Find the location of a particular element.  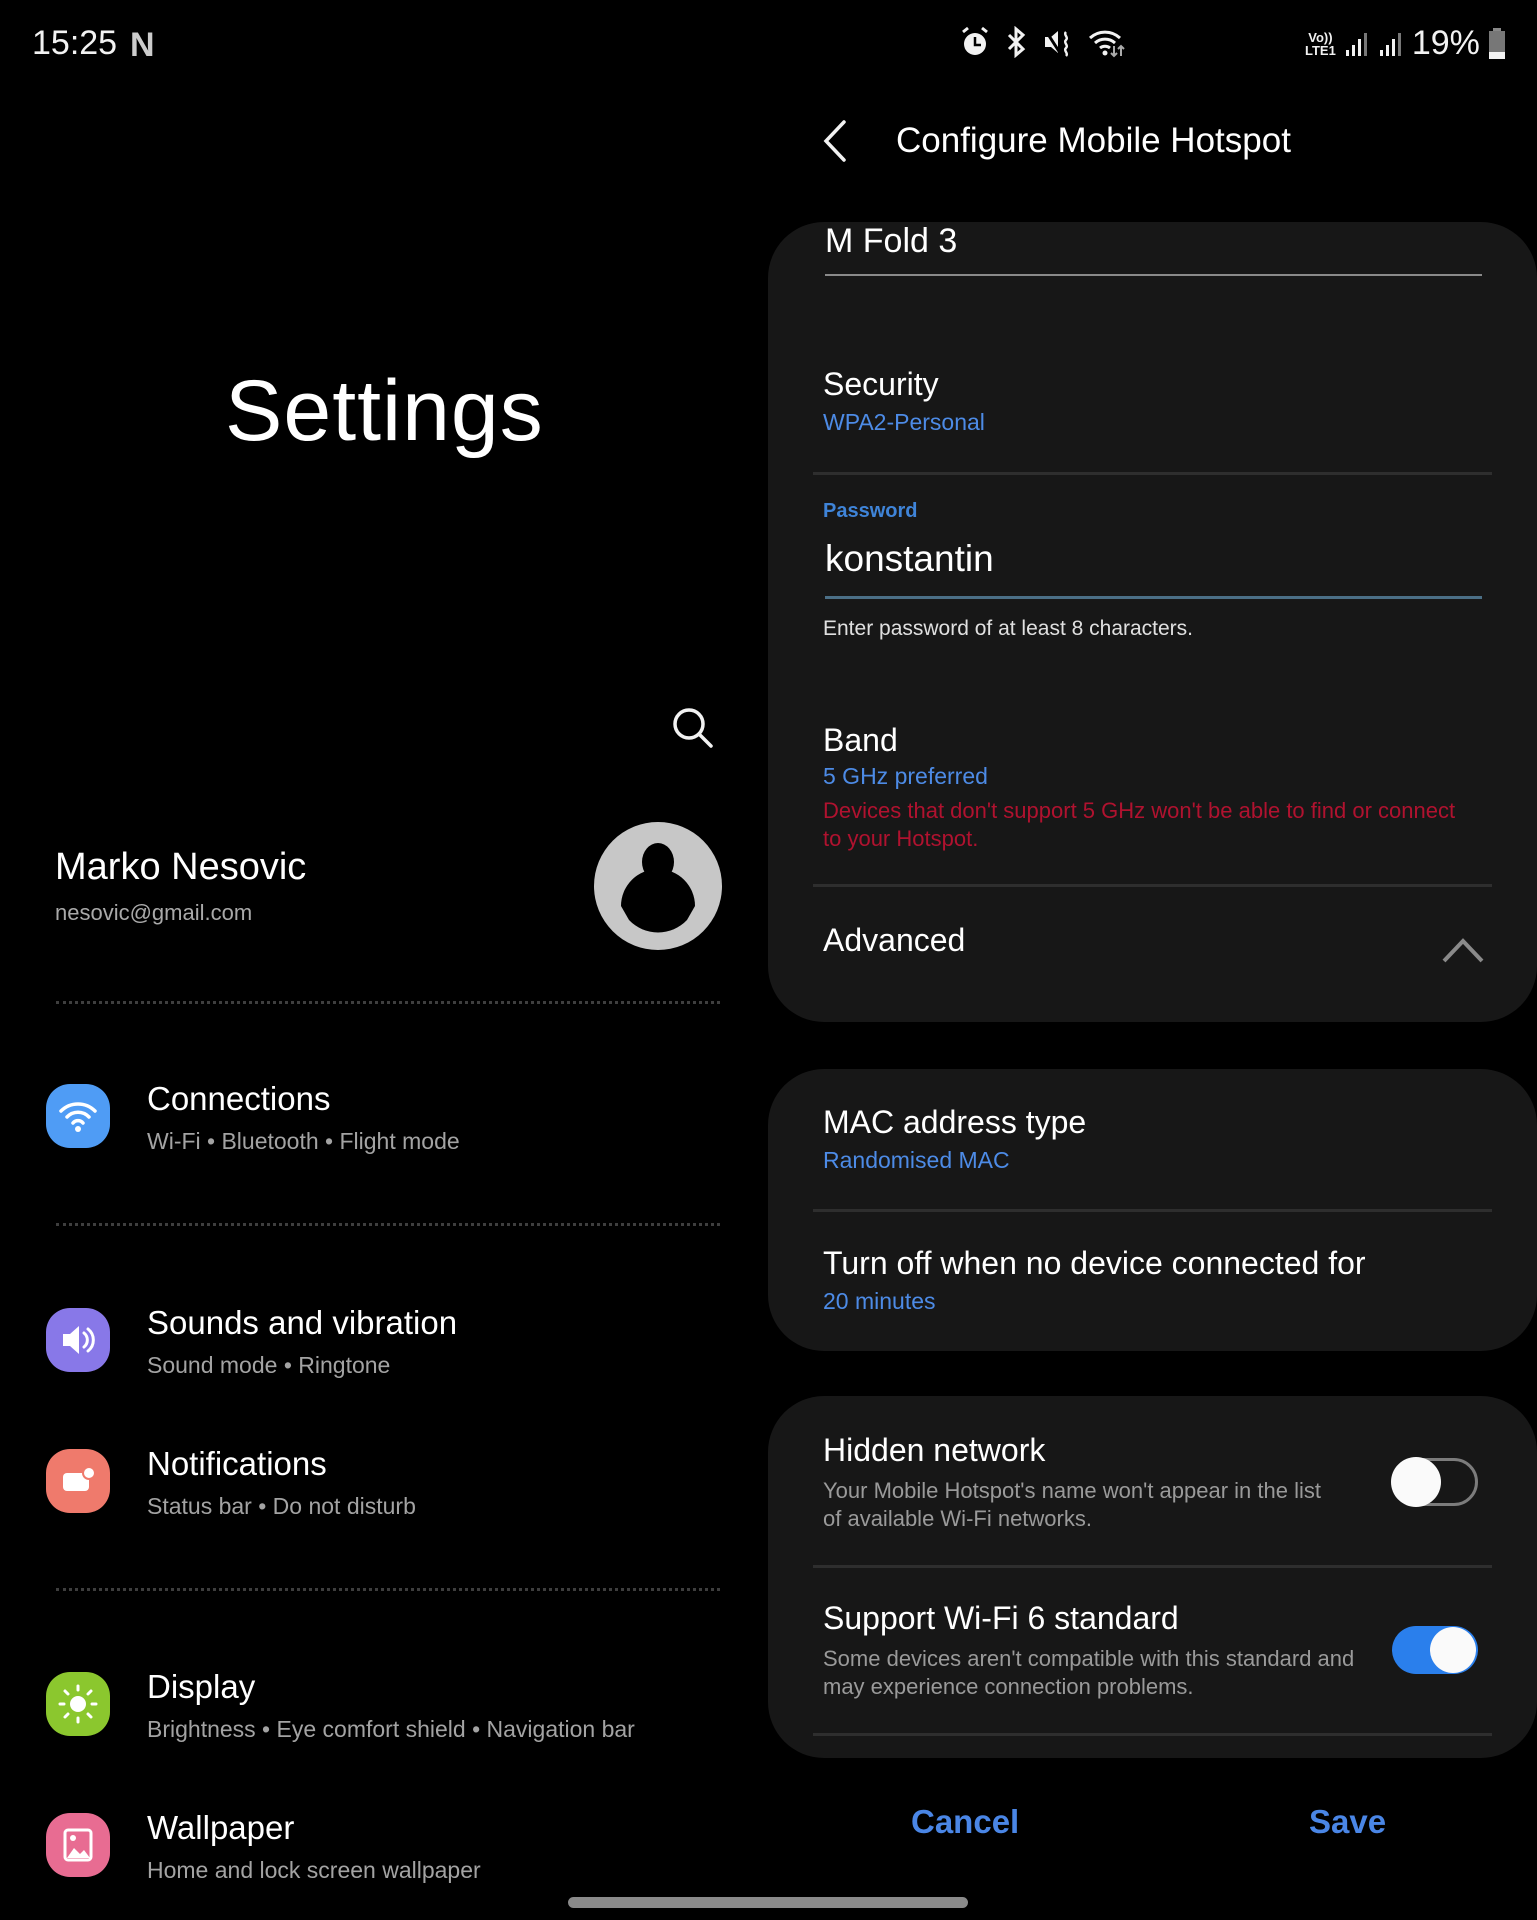

security-row: Security WPA2-Personal is located at coordinates (904, 401).